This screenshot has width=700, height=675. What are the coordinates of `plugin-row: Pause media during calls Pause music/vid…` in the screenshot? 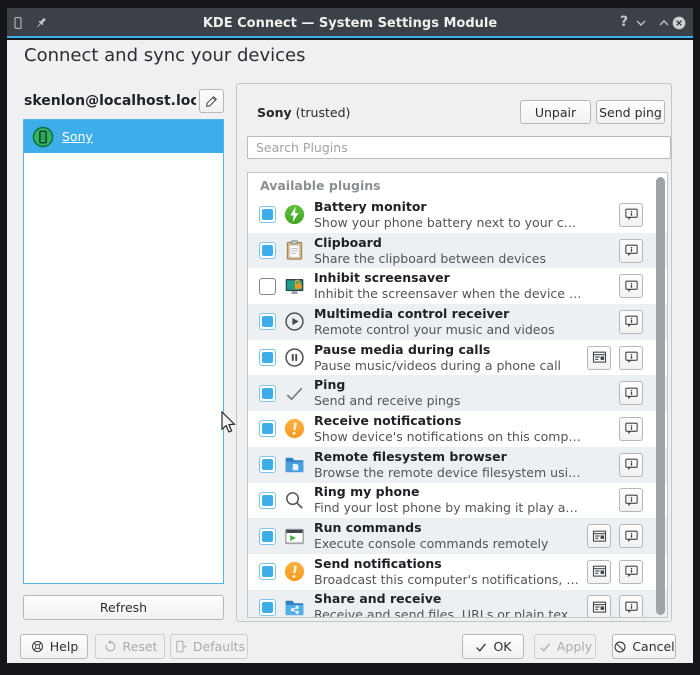 It's located at (457, 358).